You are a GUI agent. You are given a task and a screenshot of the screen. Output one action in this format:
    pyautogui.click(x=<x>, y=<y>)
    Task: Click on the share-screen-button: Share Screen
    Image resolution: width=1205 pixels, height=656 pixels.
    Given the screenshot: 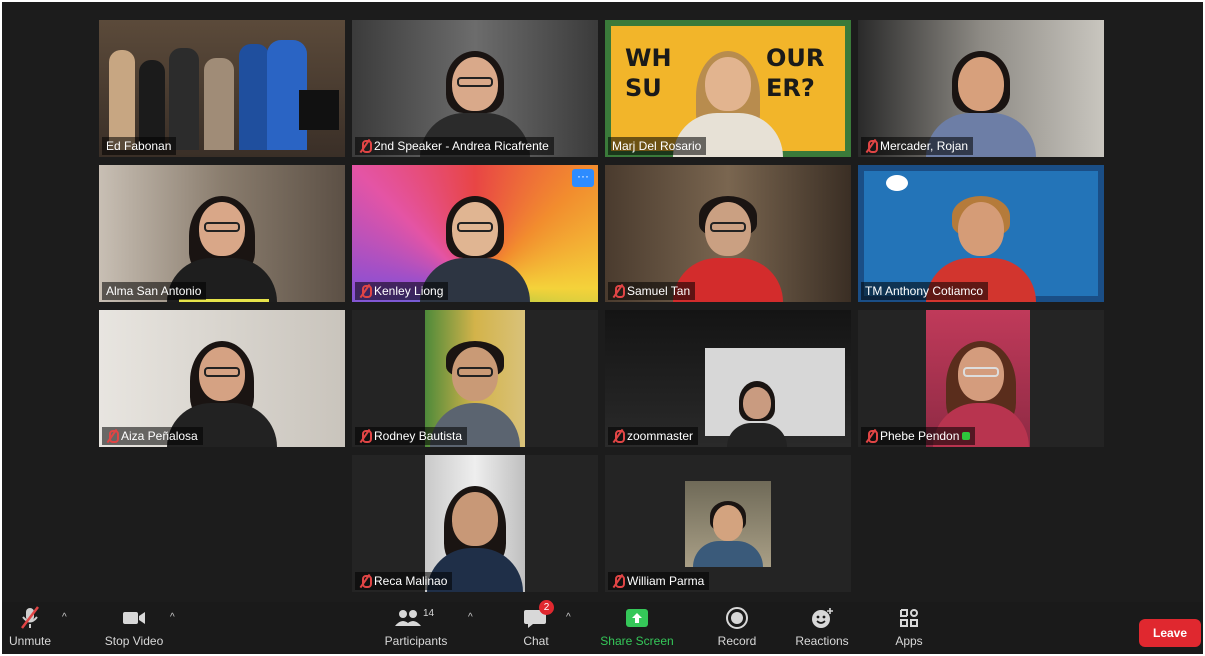 What is the action you would take?
    pyautogui.click(x=637, y=627)
    